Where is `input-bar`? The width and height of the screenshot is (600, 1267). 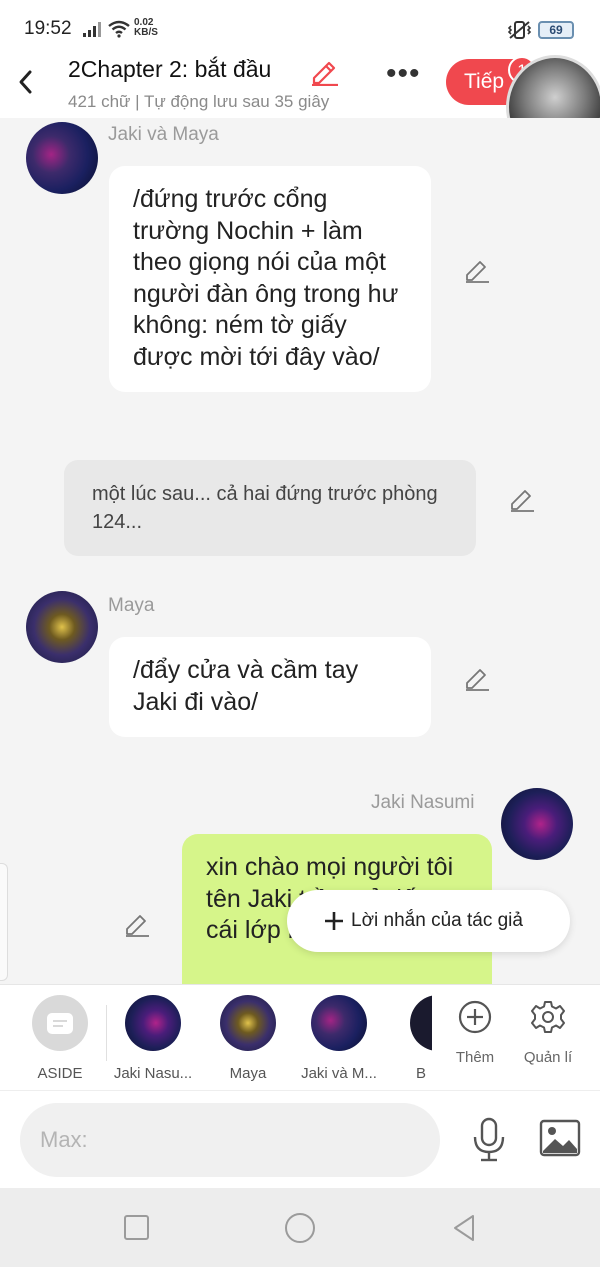
input-bar is located at coordinates (300, 1139).